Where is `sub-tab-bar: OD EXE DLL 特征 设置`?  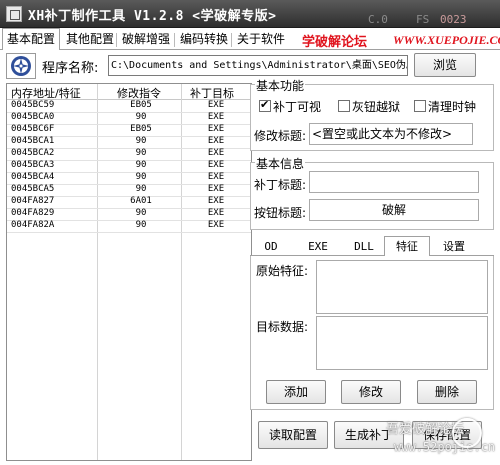 sub-tab-bar: OD EXE DLL 特征 设置 is located at coordinates (372, 246).